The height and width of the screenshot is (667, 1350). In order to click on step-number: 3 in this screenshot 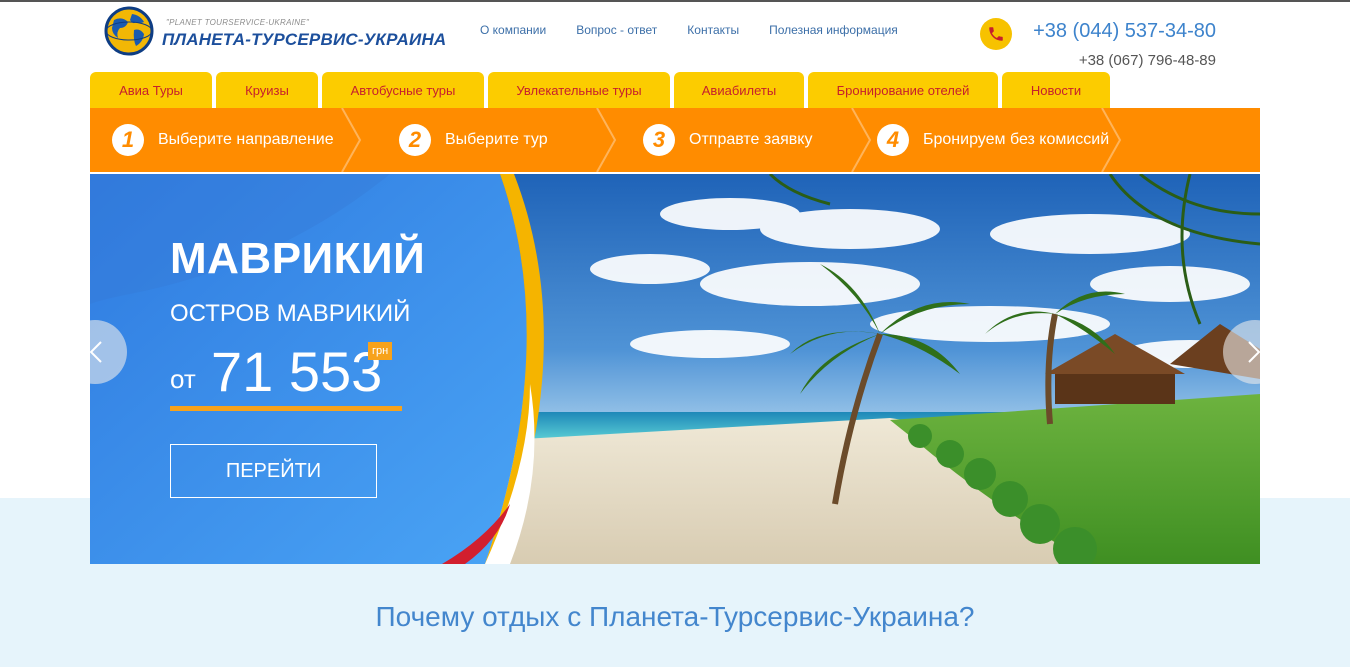, I will do `click(659, 140)`.